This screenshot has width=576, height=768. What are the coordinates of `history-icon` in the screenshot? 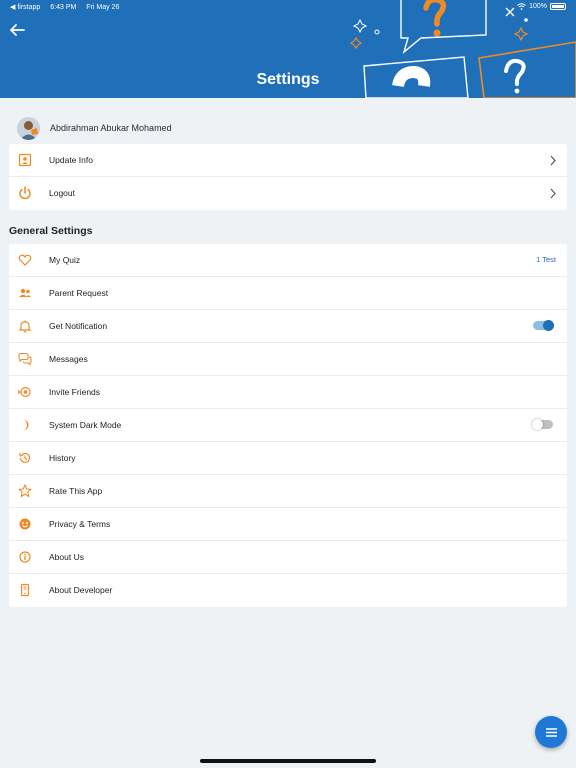 It's located at (24, 457).